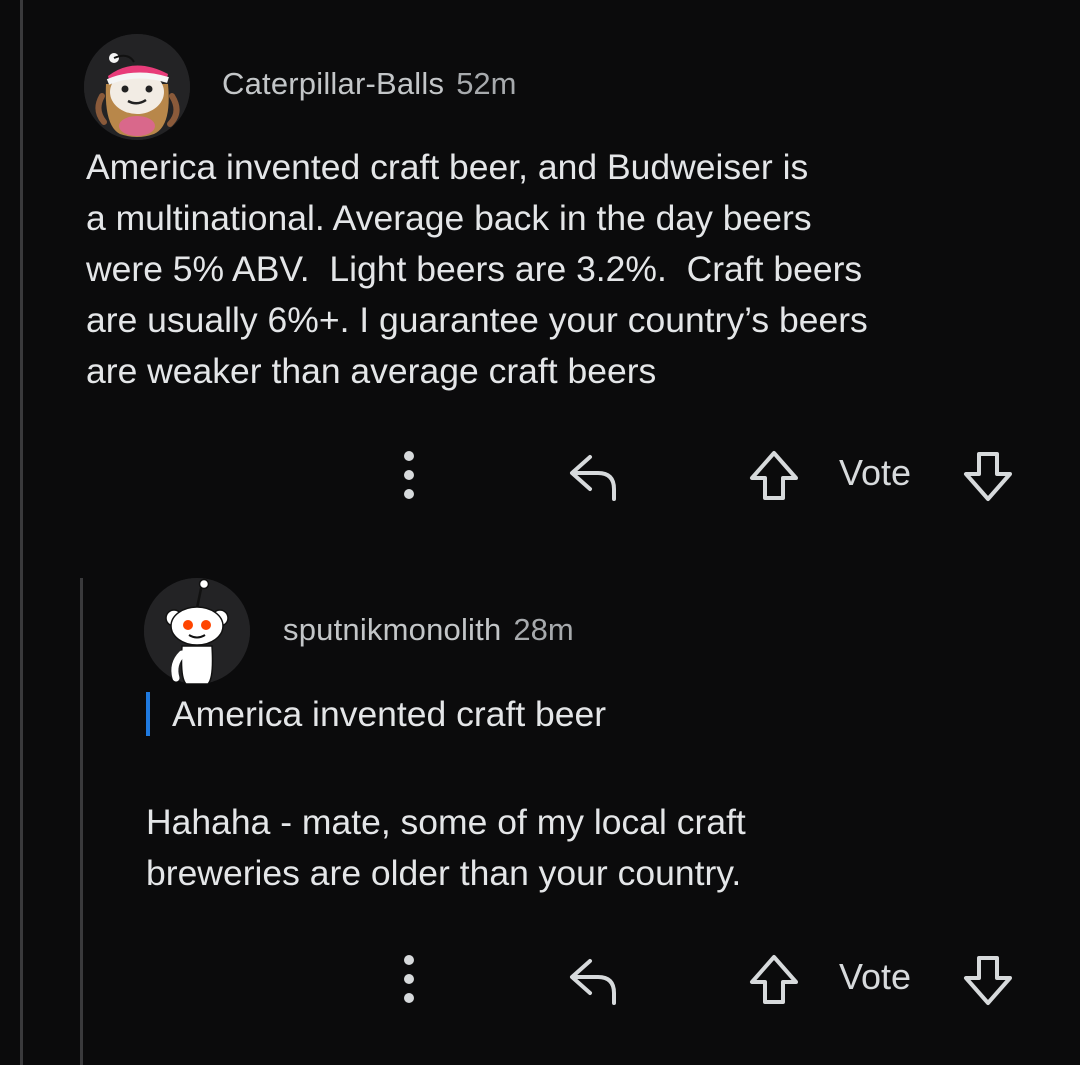 The height and width of the screenshot is (1065, 1080). I want to click on quote-text: America invented craft beer, so click(389, 713).